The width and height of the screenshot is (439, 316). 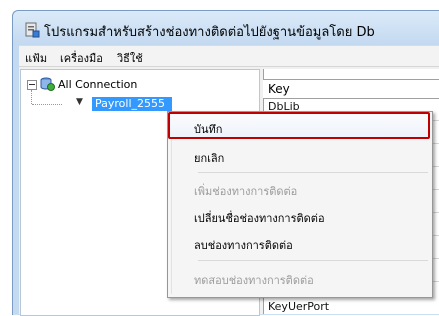 I want to click on grid-header: Key, so click(x=351, y=89).